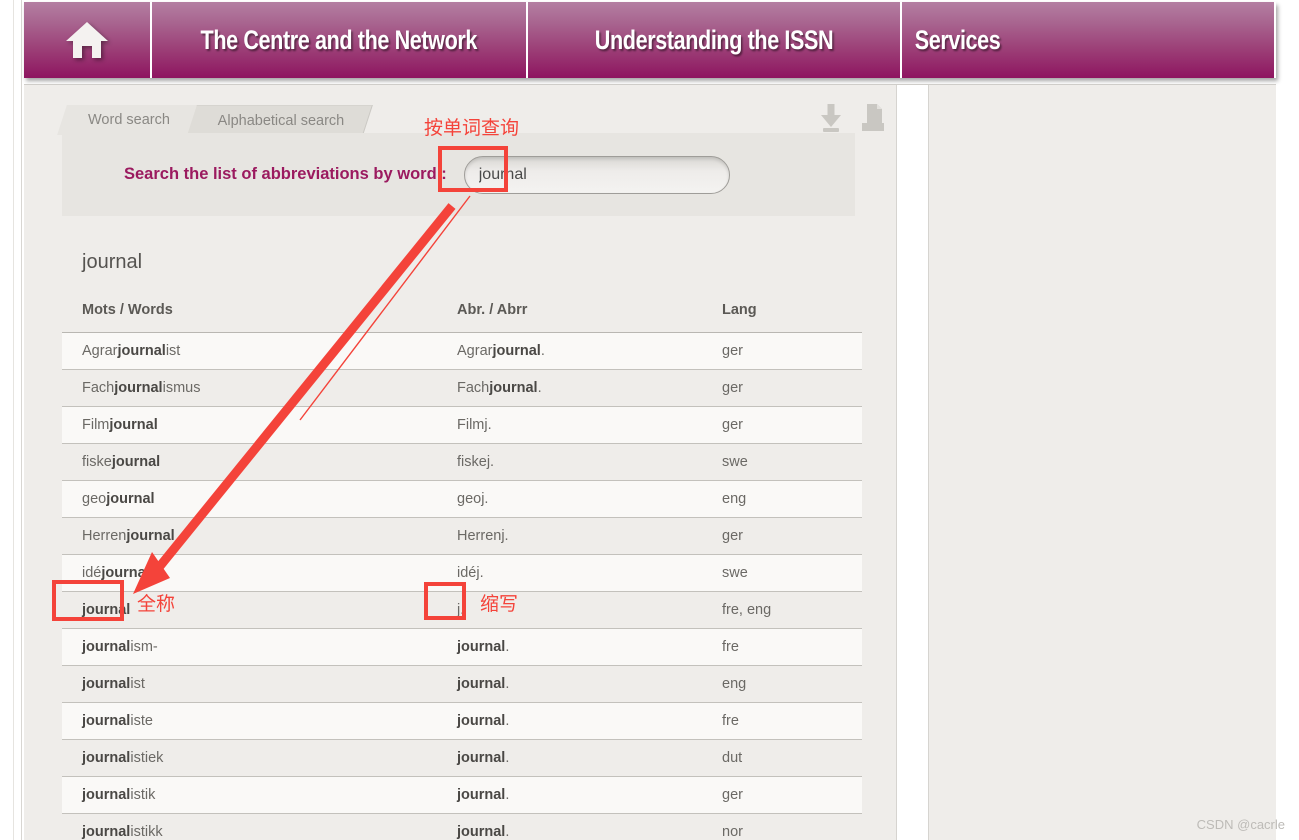  I want to click on cell-word: Herrenjournal, so click(249, 536).